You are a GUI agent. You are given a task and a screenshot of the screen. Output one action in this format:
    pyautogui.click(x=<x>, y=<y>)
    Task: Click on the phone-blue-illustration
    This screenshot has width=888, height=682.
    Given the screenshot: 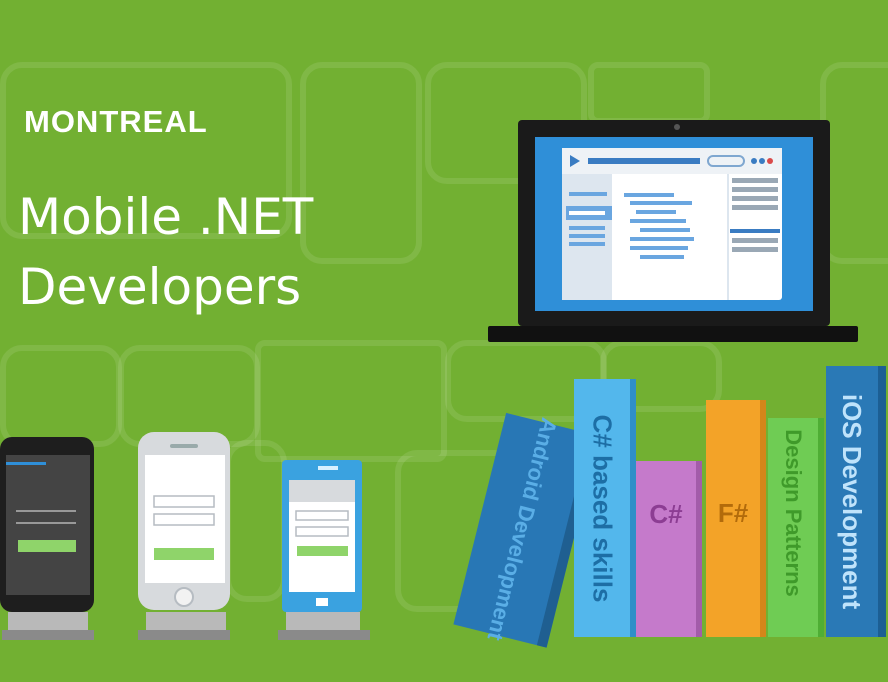 What is the action you would take?
    pyautogui.click(x=324, y=550)
    